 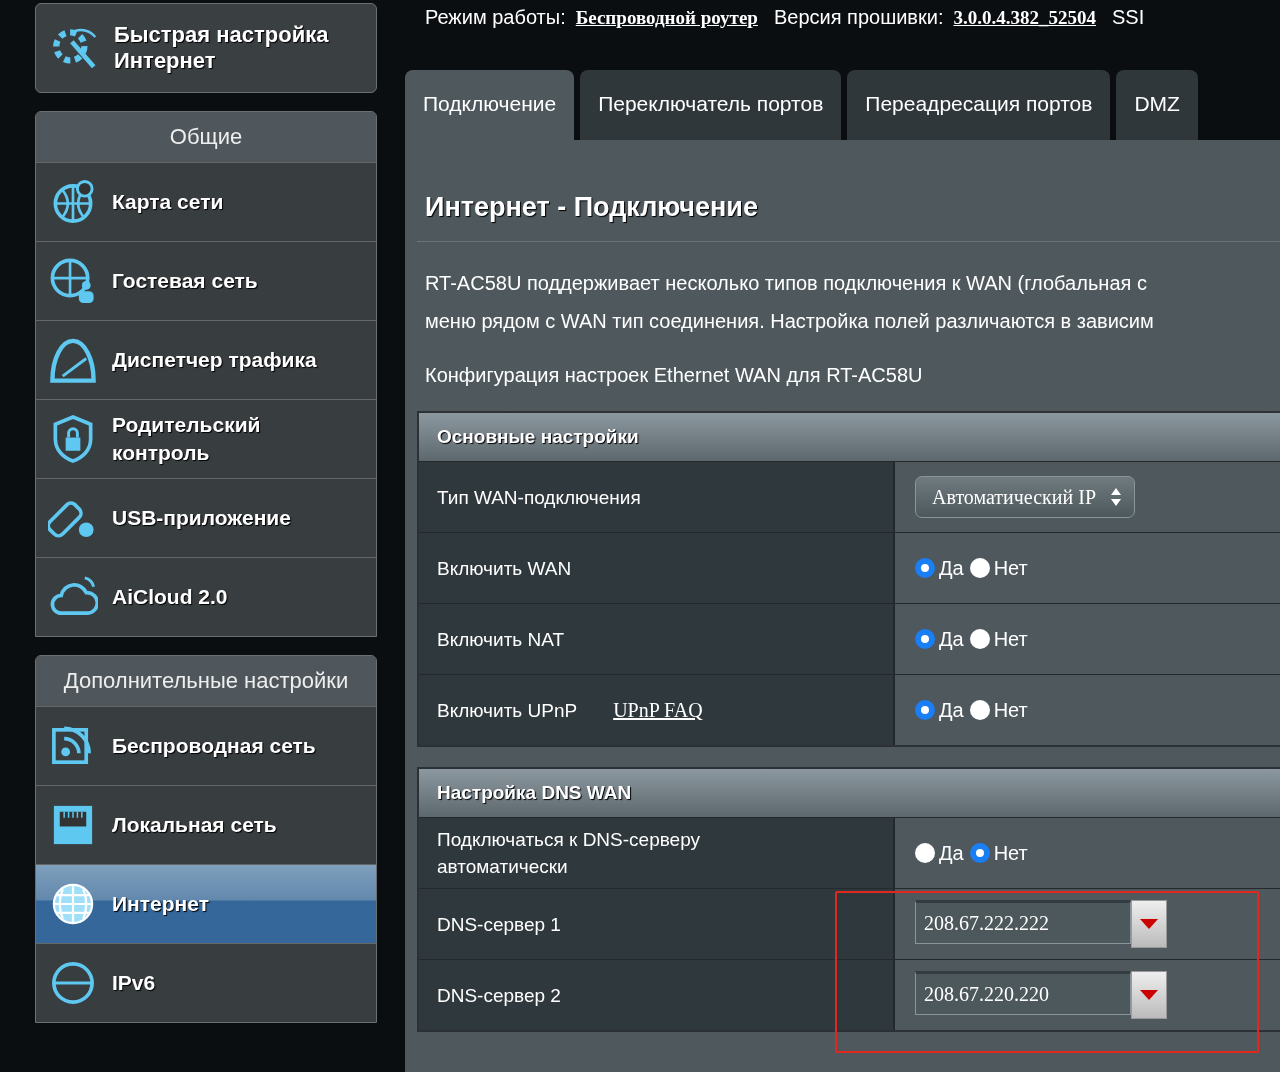 I want to click on description-line: RT-AC58U поддерживает несколько типов подключения к WAN (глобальная с, so click(x=786, y=283).